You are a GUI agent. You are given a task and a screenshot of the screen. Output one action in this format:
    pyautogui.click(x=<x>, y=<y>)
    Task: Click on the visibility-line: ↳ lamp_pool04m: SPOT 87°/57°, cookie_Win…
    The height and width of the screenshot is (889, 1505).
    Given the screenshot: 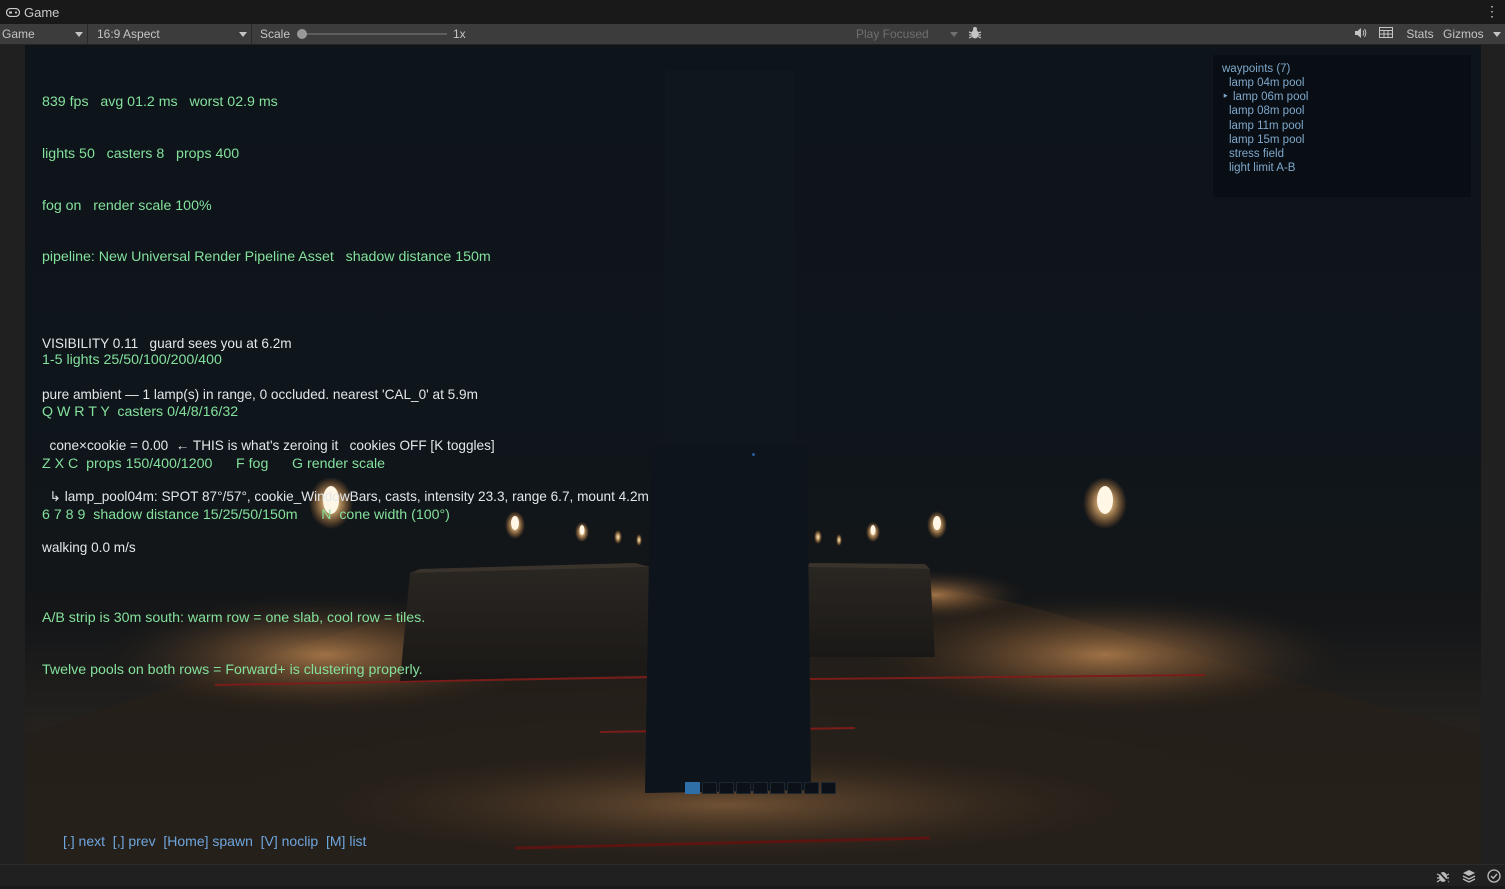 What is the action you would take?
    pyautogui.click(x=345, y=496)
    